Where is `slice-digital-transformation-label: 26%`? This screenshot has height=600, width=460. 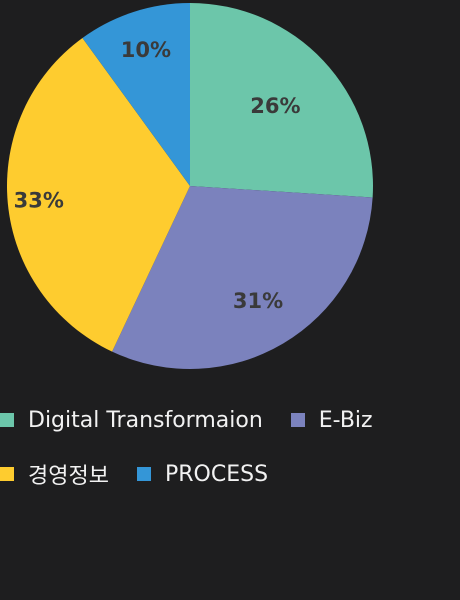
slice-digital-transformation-label: 26% is located at coordinates (275, 106).